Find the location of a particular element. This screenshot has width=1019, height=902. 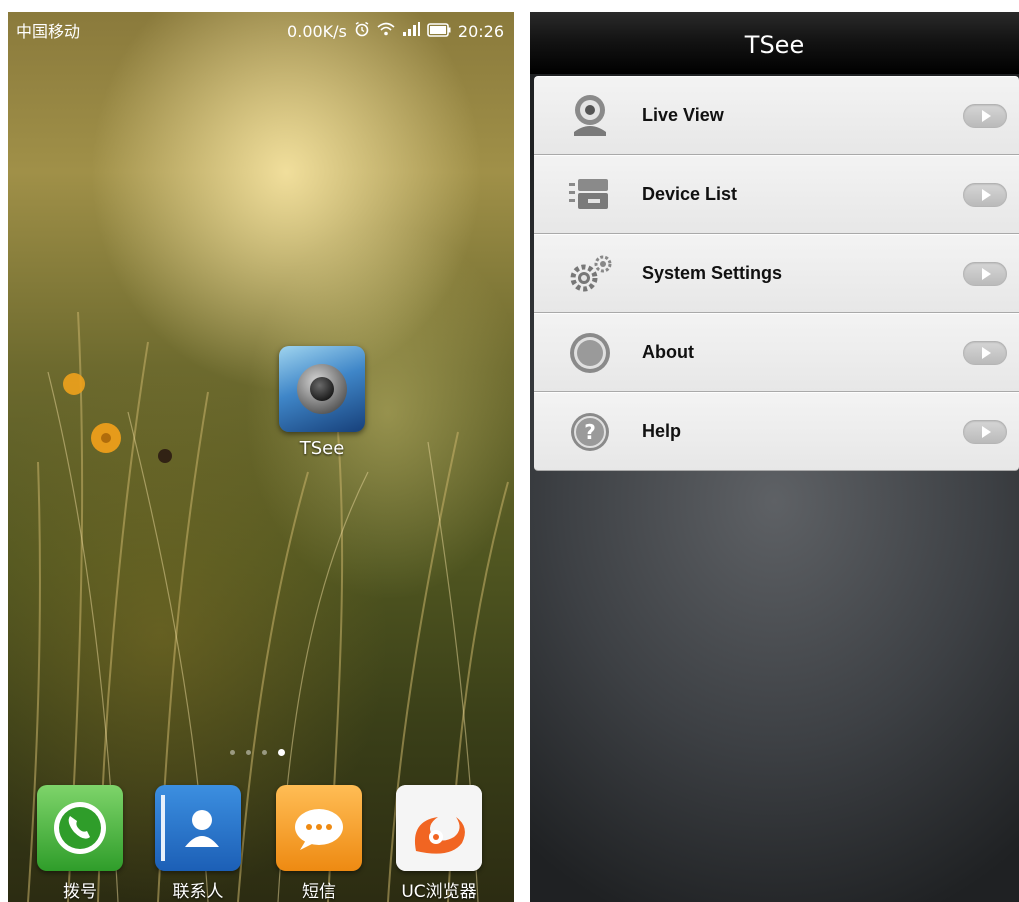

page-title: TSee is located at coordinates (774, 45).